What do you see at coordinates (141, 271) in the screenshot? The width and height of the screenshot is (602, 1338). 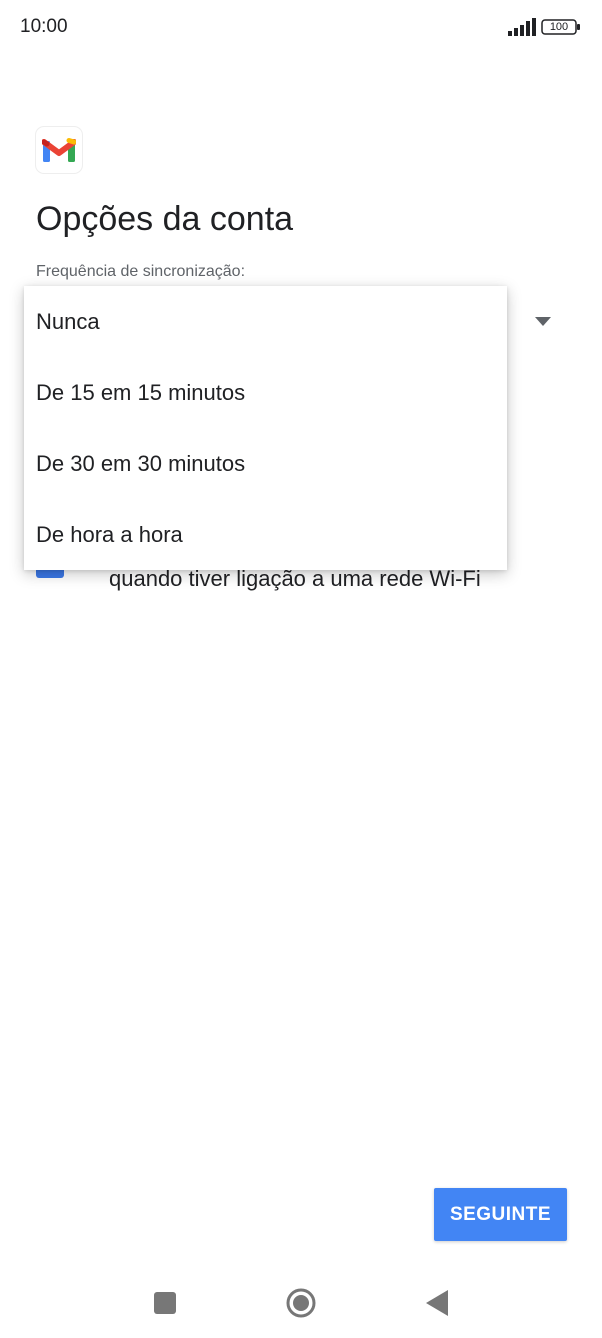 I see `sync-frequency-label: Frequência de sincronização:` at bounding box center [141, 271].